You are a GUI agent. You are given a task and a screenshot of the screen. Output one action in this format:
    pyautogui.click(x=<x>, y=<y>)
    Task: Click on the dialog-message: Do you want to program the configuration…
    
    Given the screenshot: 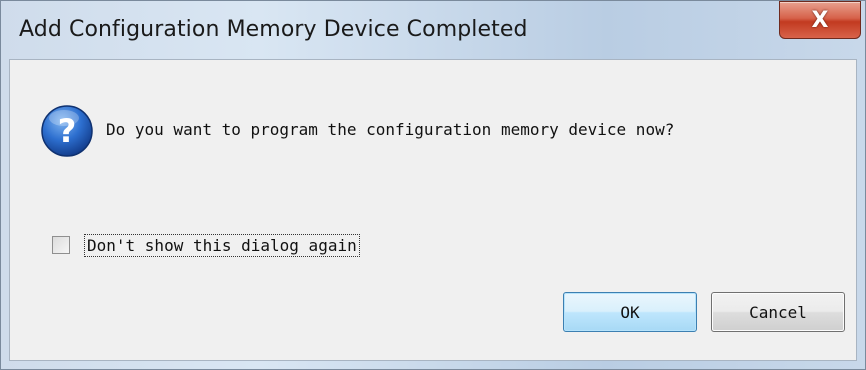 What is the action you would take?
    pyautogui.click(x=390, y=129)
    